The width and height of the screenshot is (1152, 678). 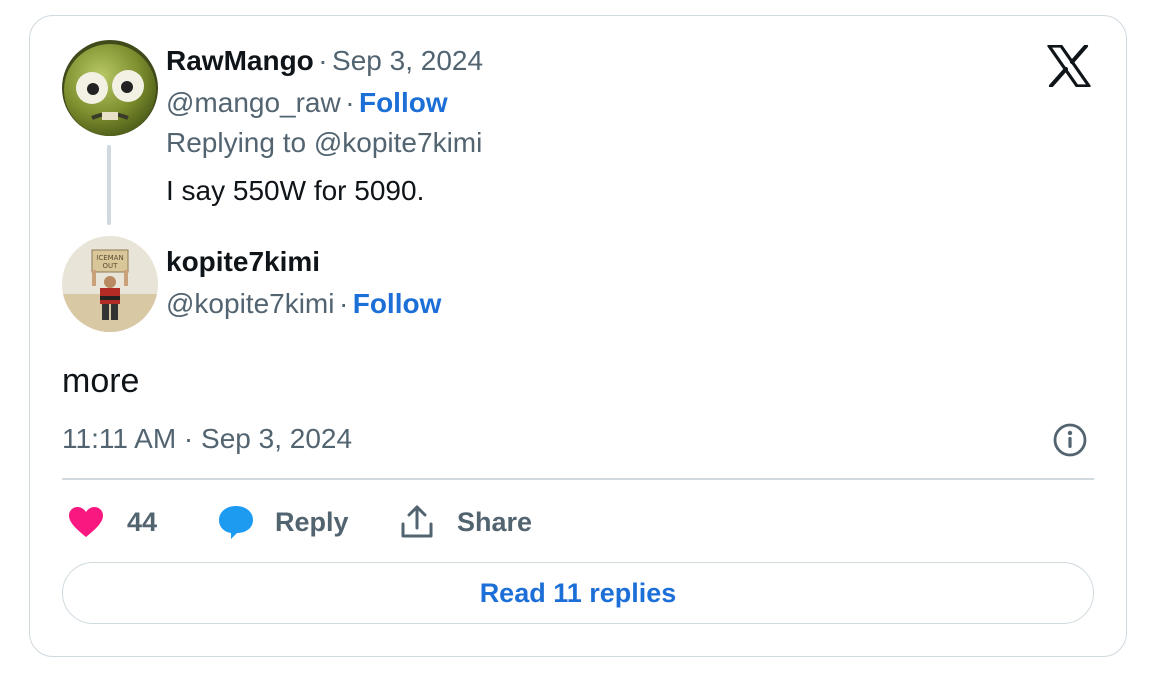 I want to click on share-button: Share, so click(x=465, y=522).